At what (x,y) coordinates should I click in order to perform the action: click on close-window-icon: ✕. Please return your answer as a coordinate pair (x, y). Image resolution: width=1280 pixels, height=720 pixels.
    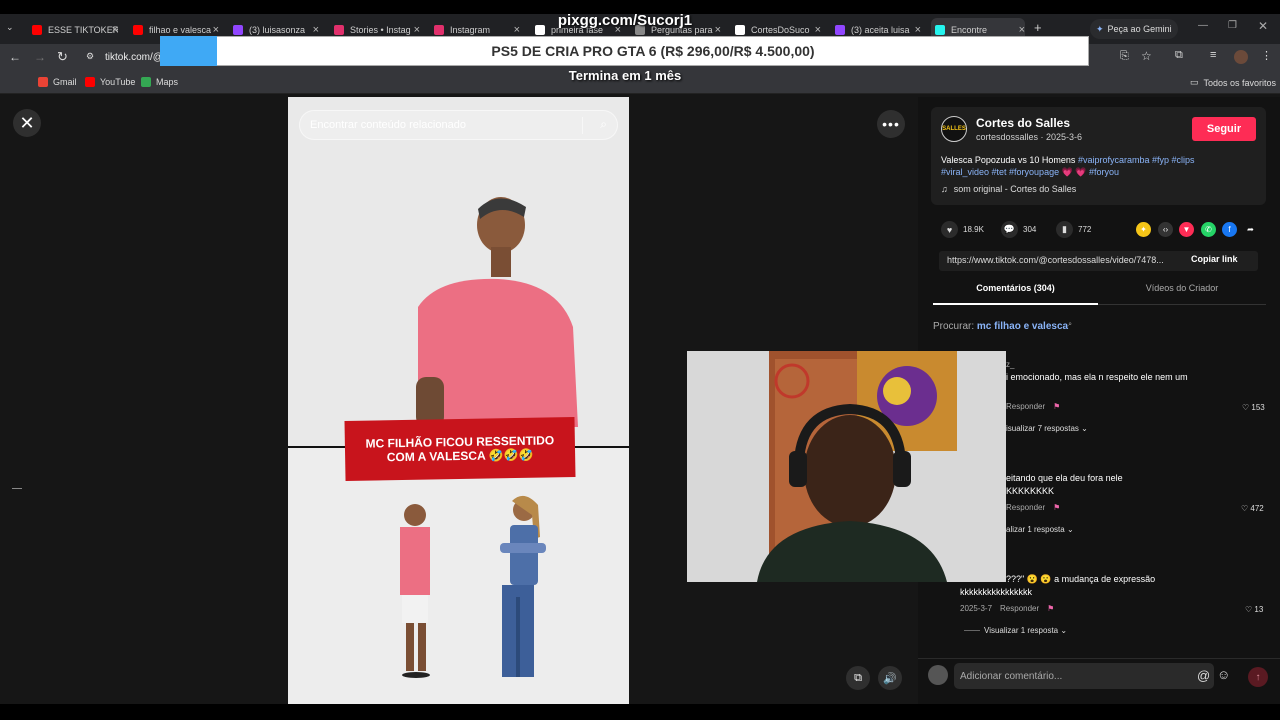
    Looking at the image, I should click on (1263, 26).